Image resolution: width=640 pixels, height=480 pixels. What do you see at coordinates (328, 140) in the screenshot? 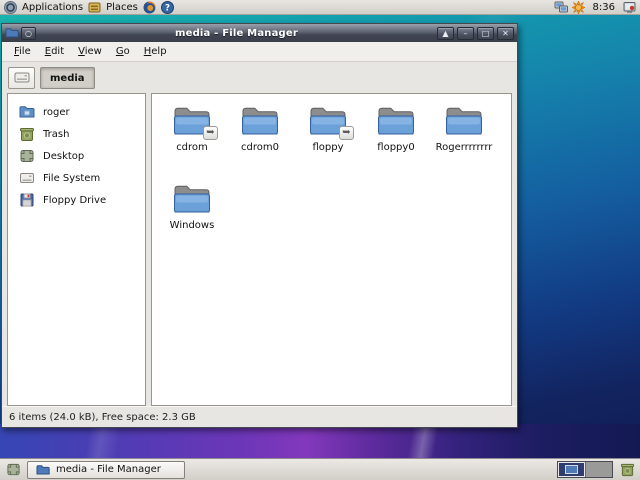
I see `file-item-floppy: ➥ floppy` at bounding box center [328, 140].